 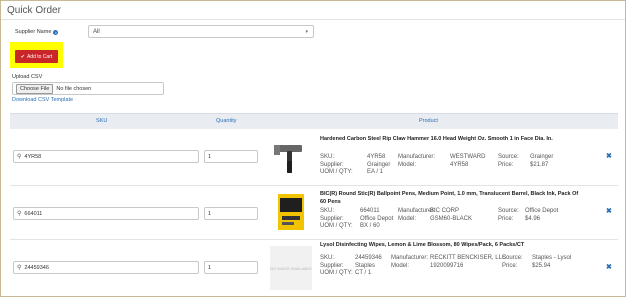 What do you see at coordinates (542, 215) in the screenshot?
I see `source-values-col: Office Depot $4.96` at bounding box center [542, 215].